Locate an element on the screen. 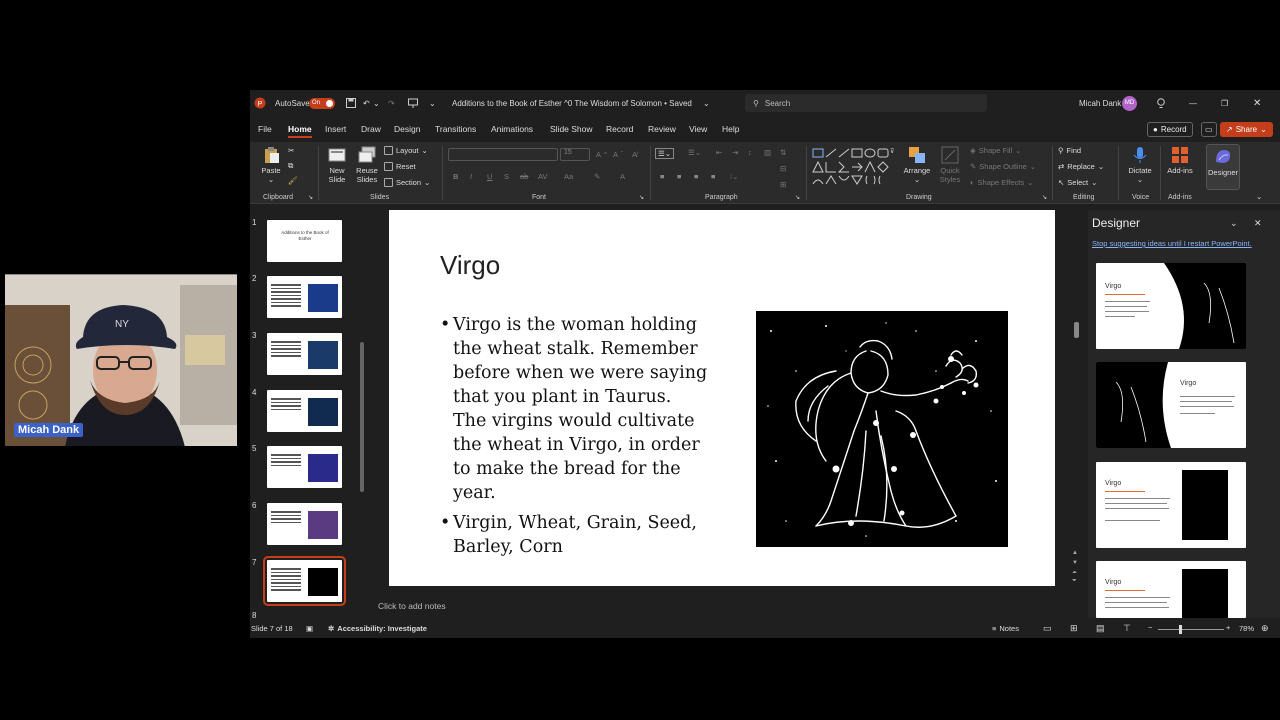 The height and width of the screenshot is (720, 1280). design-idea-2: Virgo is located at coordinates (1171, 405).